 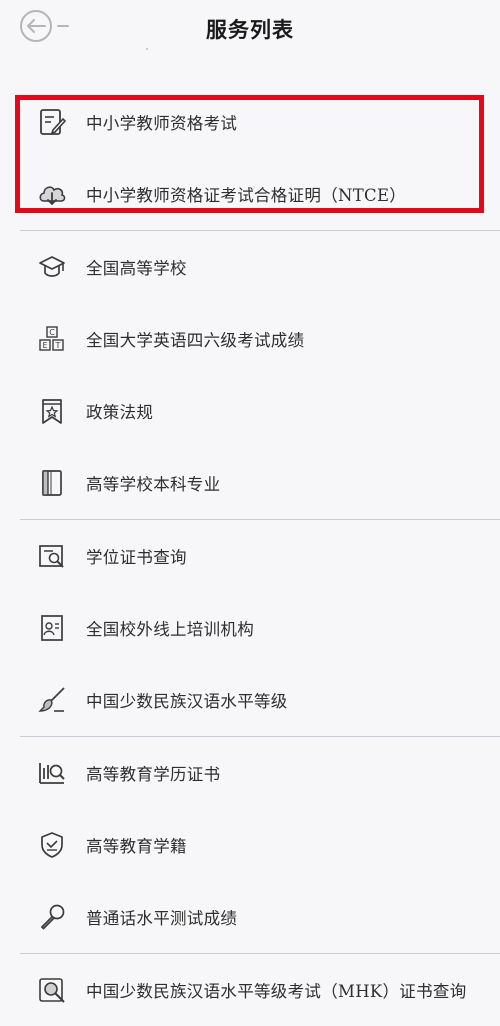 What do you see at coordinates (52, 483) in the screenshot?
I see `book-icon` at bounding box center [52, 483].